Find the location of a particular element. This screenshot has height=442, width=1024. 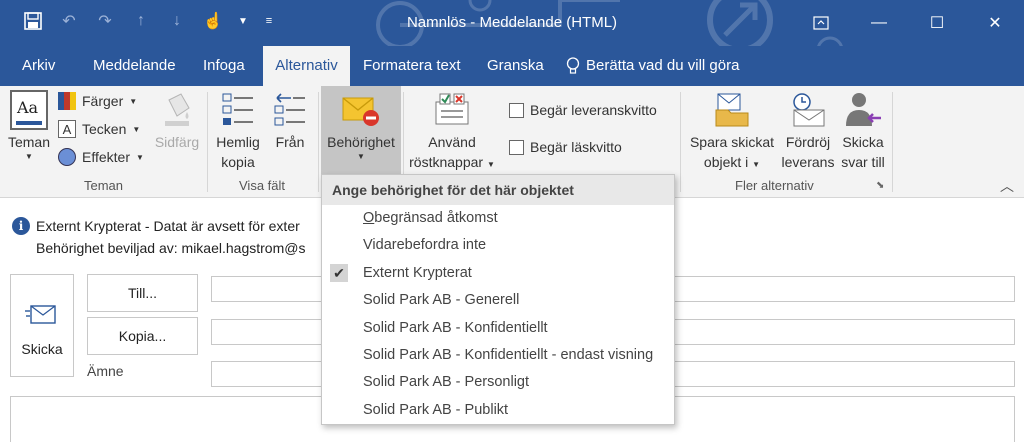

menu-item-label: Externt Krypterat is located at coordinates (417, 272).